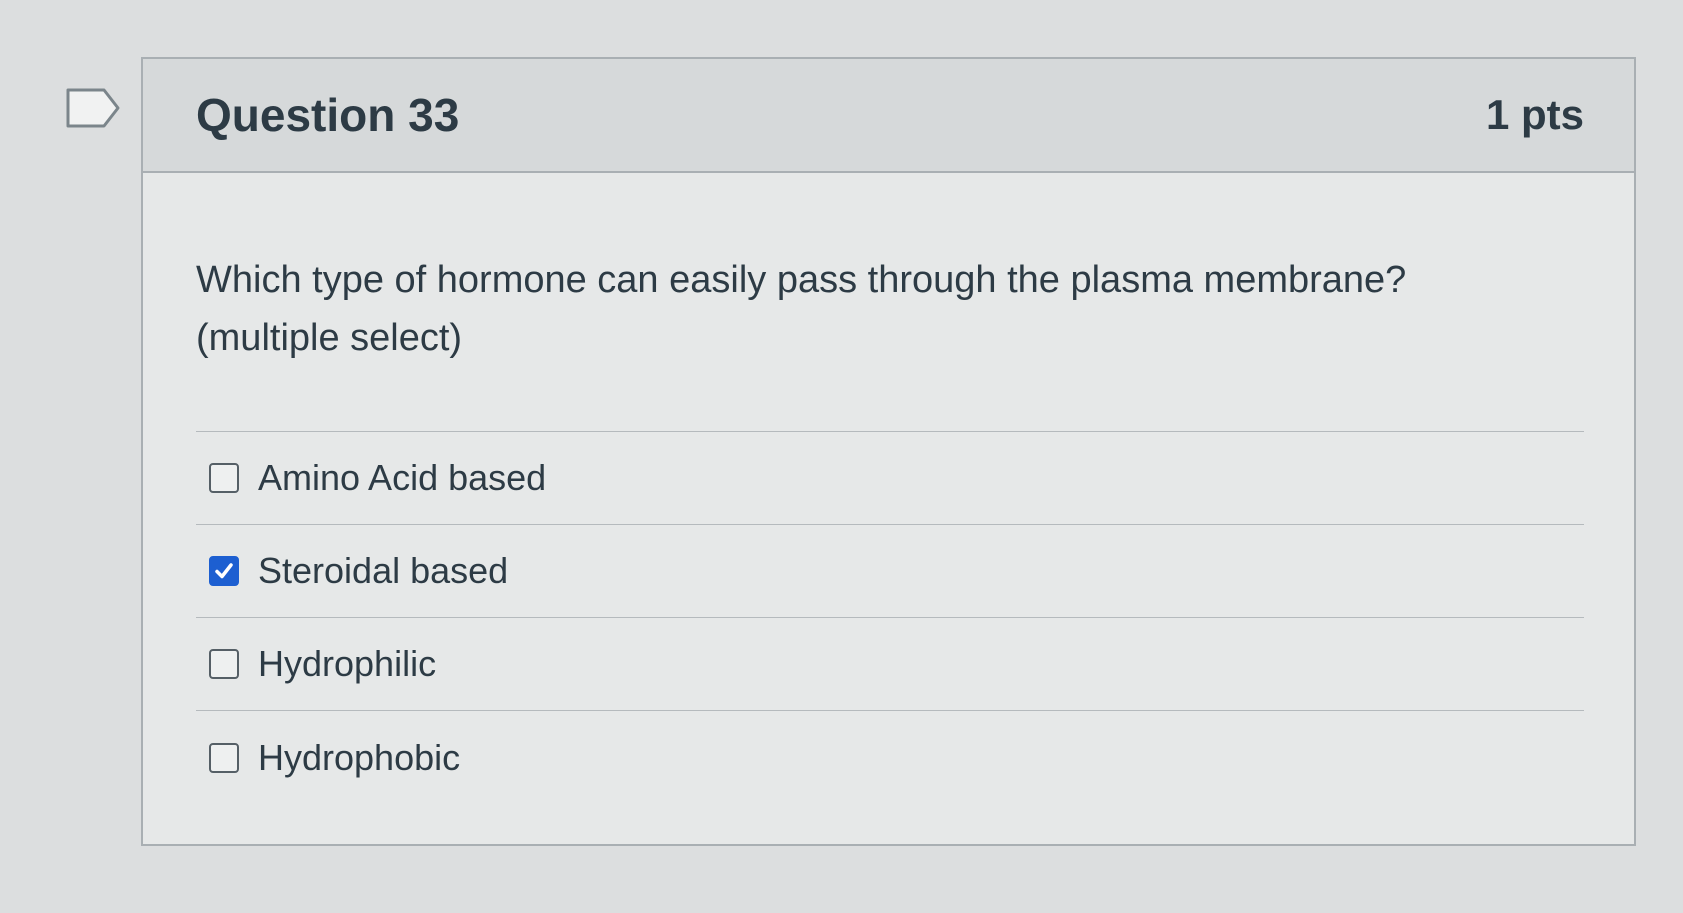 This screenshot has width=1683, height=913. Describe the element at coordinates (94, 108) in the screenshot. I see `flag-question-icon` at that location.